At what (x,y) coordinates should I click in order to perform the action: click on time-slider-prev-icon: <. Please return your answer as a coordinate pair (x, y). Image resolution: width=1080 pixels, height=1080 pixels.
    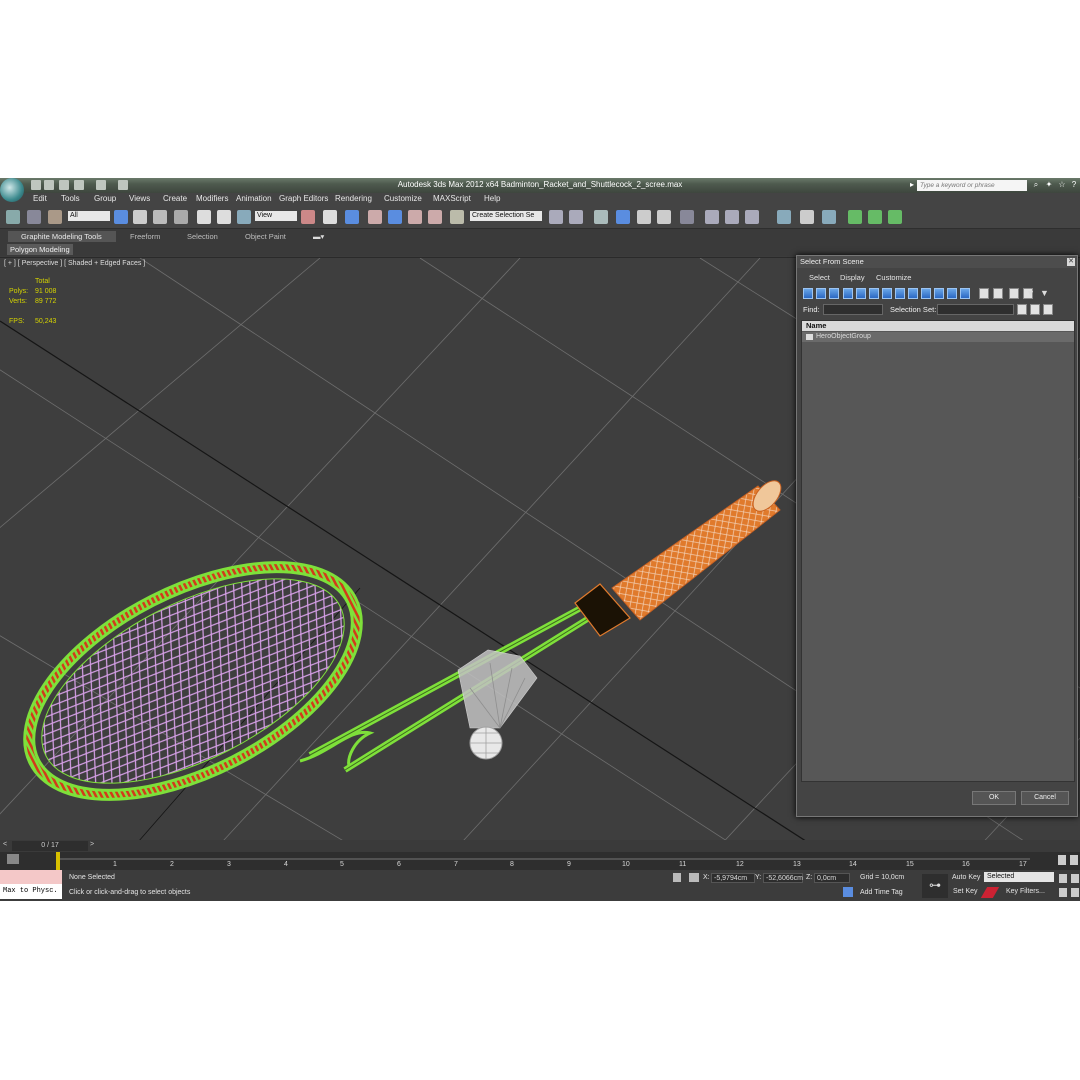
    Looking at the image, I should click on (5, 844).